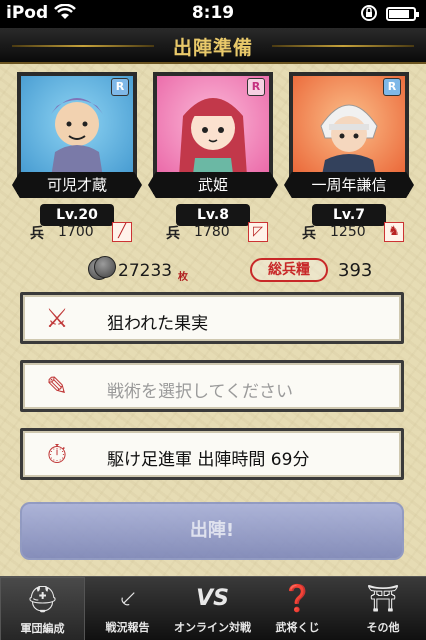  I want to click on battery-icon, so click(402, 14).